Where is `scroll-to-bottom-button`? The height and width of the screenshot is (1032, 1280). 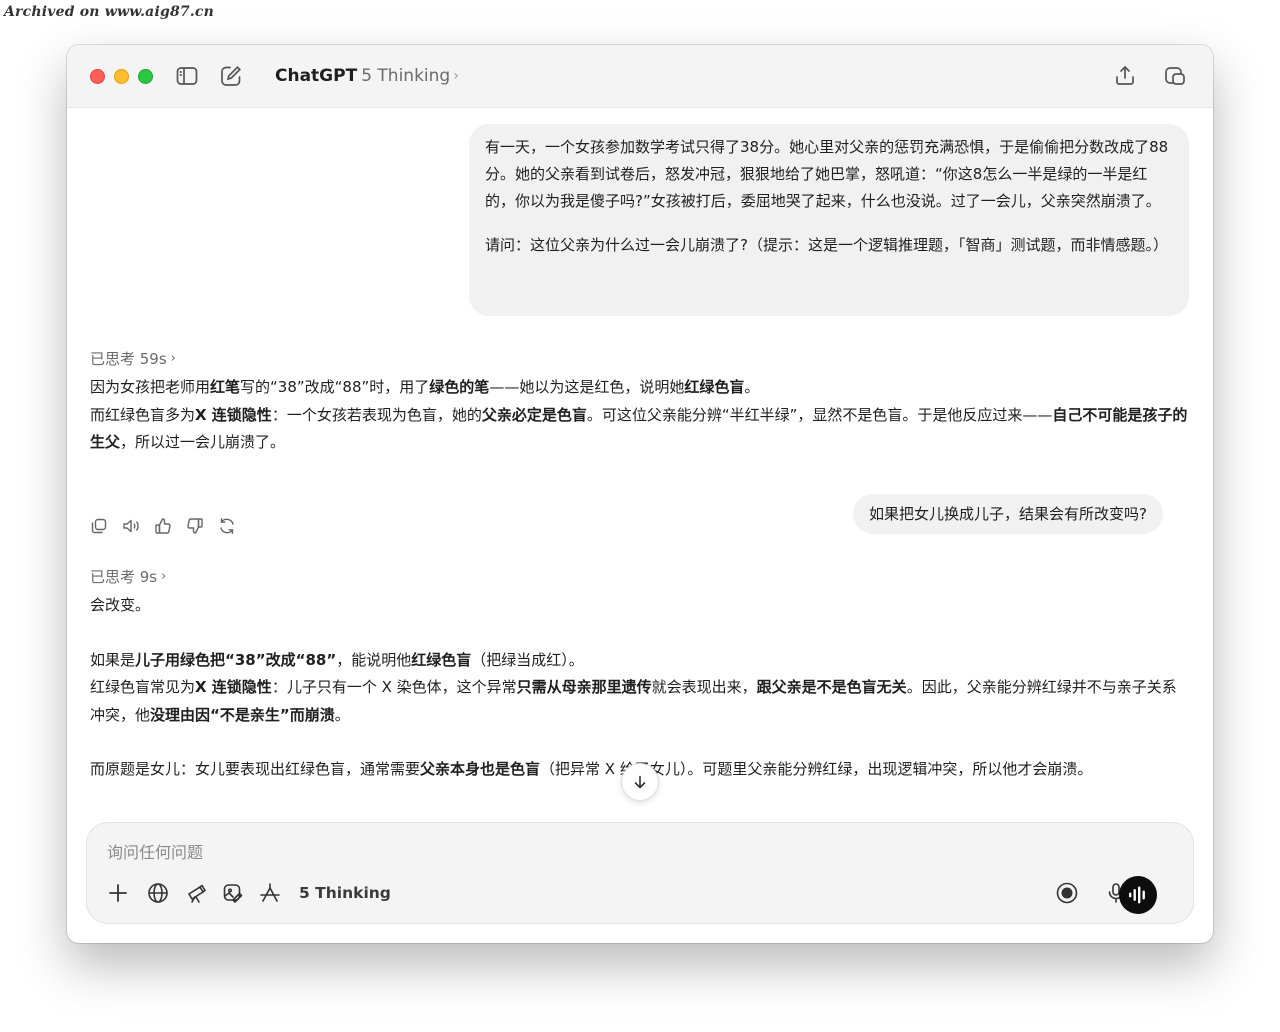 scroll-to-bottom-button is located at coordinates (640, 782).